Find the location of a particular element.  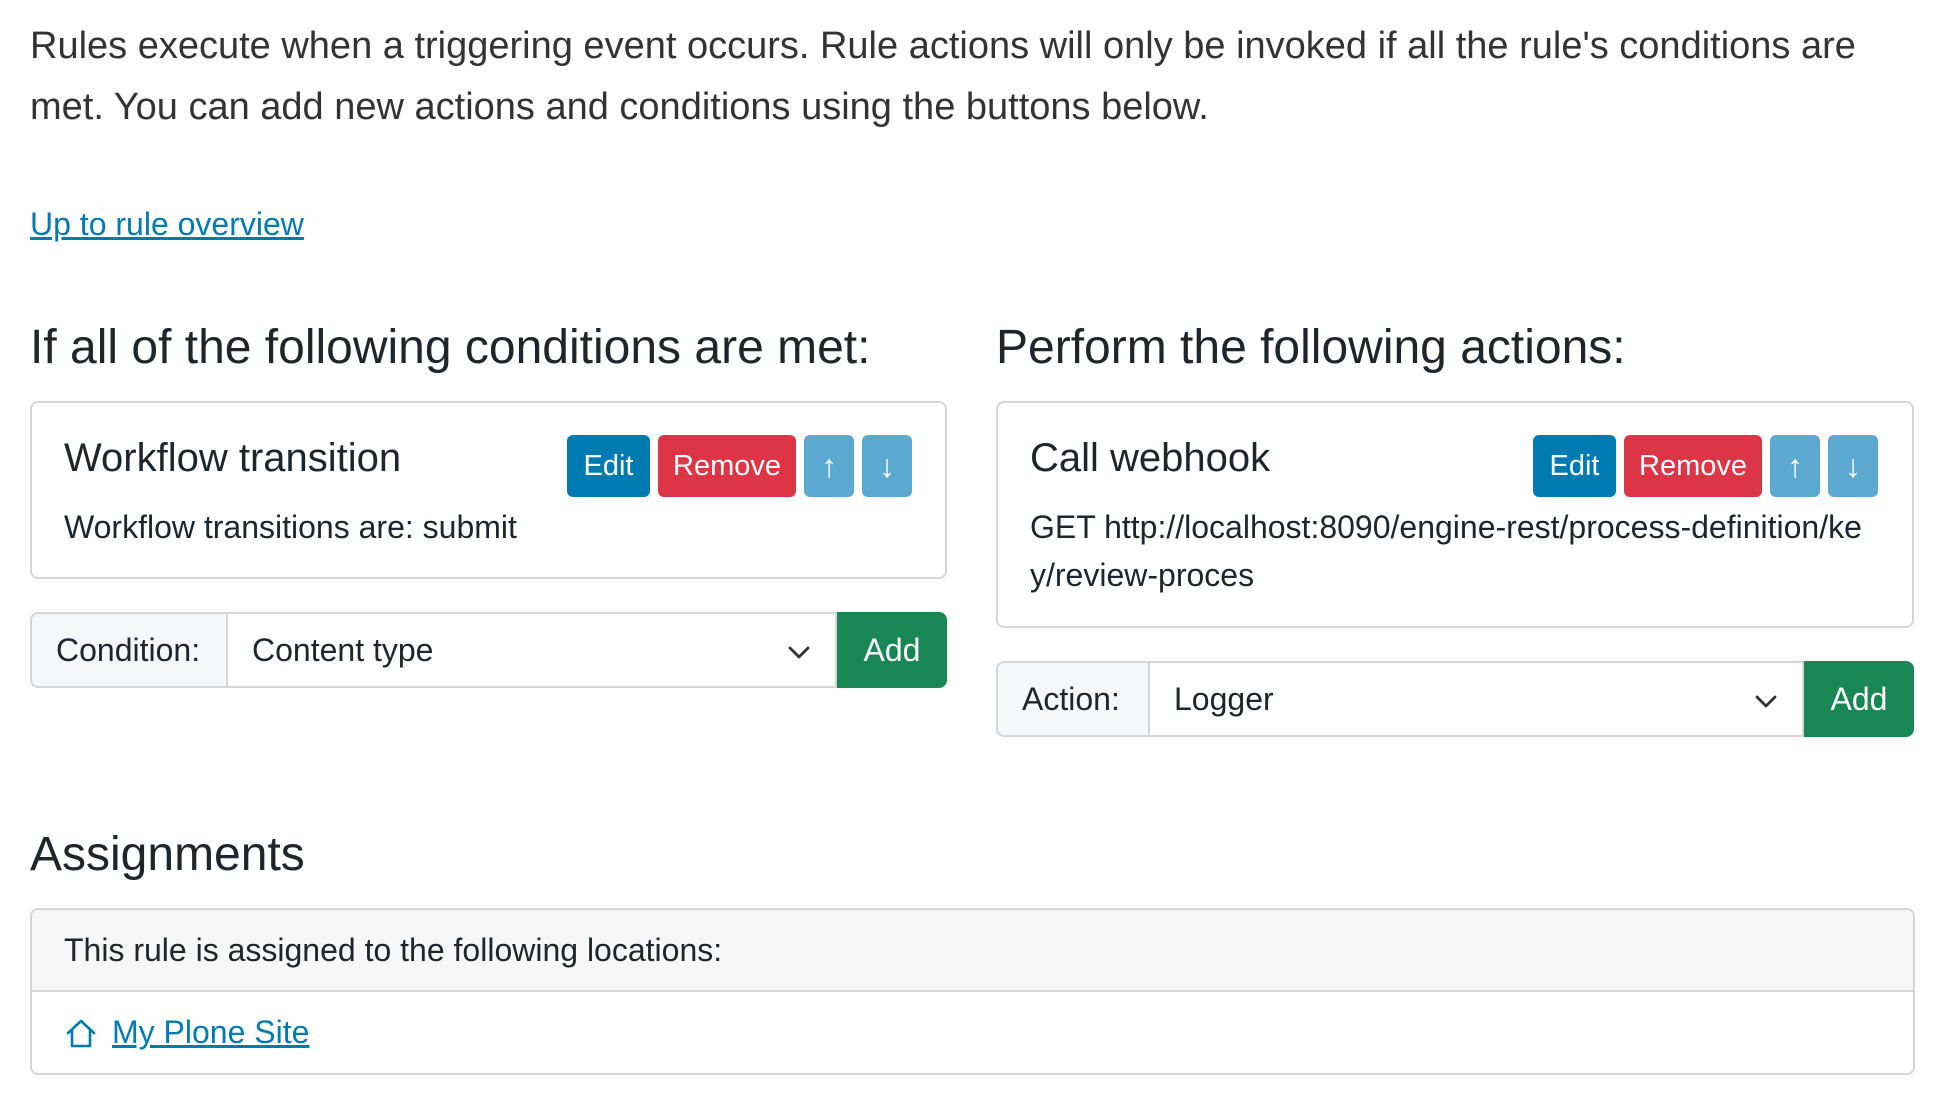

action-button-group: Edit Remove ↑ ↓ is located at coordinates (1705, 466).